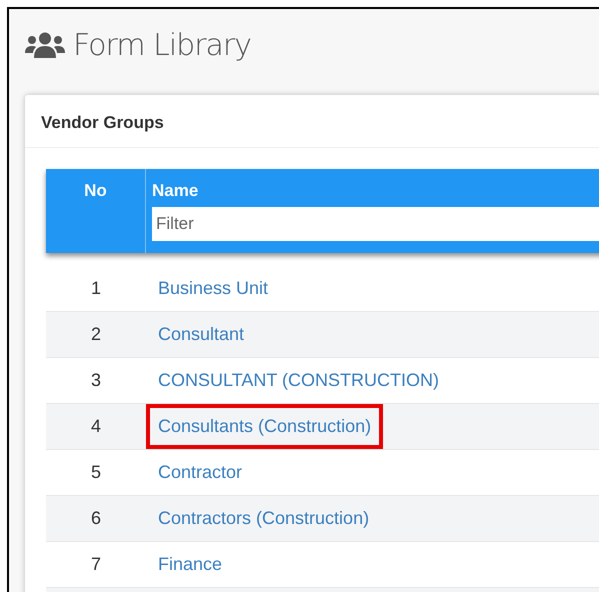  What do you see at coordinates (200, 472) in the screenshot?
I see `name-link: Contractor` at bounding box center [200, 472].